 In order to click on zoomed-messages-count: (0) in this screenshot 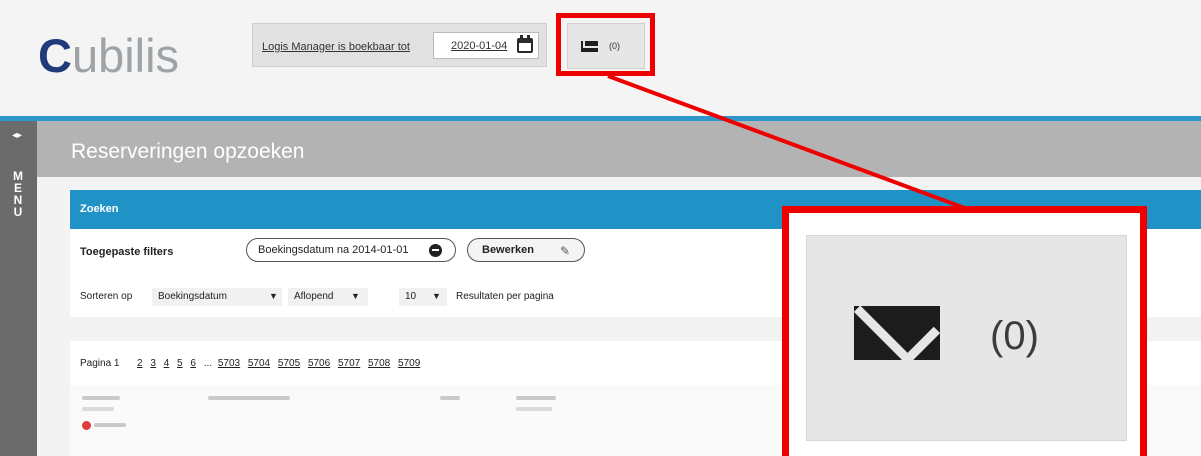, I will do `click(1014, 336)`.